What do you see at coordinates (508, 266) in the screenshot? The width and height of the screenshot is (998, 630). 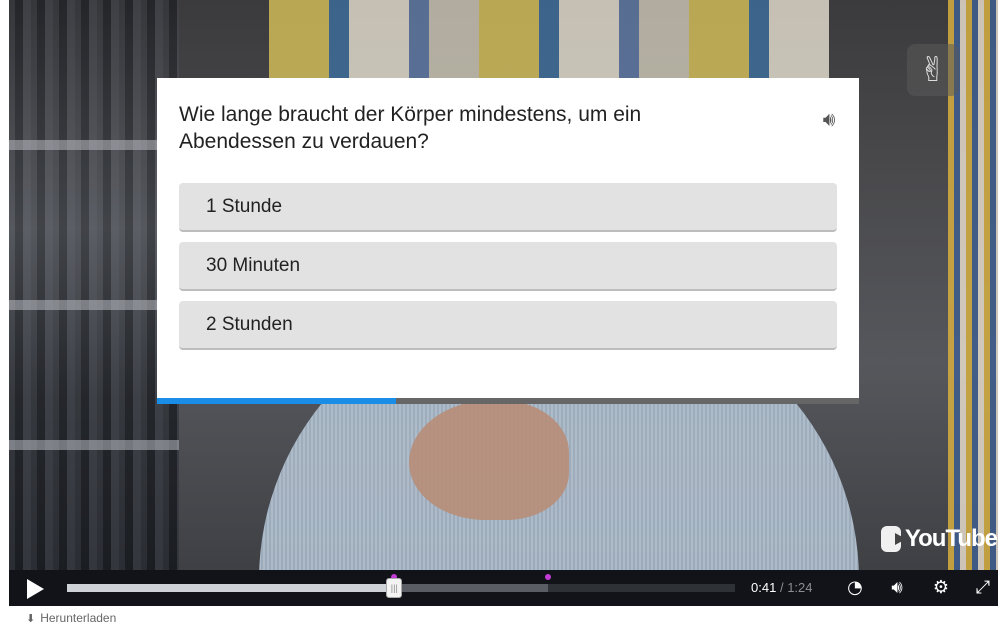 I see `answer-option: 30 Minuten` at bounding box center [508, 266].